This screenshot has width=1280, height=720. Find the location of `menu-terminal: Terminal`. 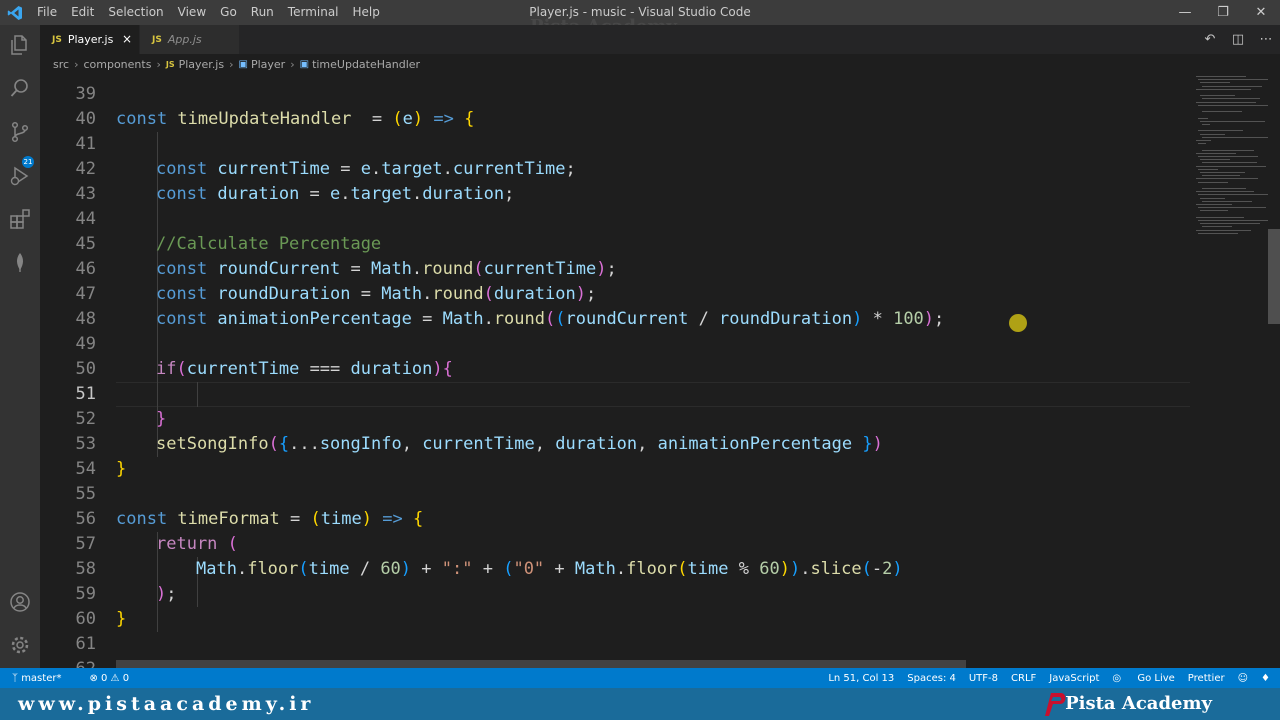

menu-terminal: Terminal is located at coordinates (313, 12).